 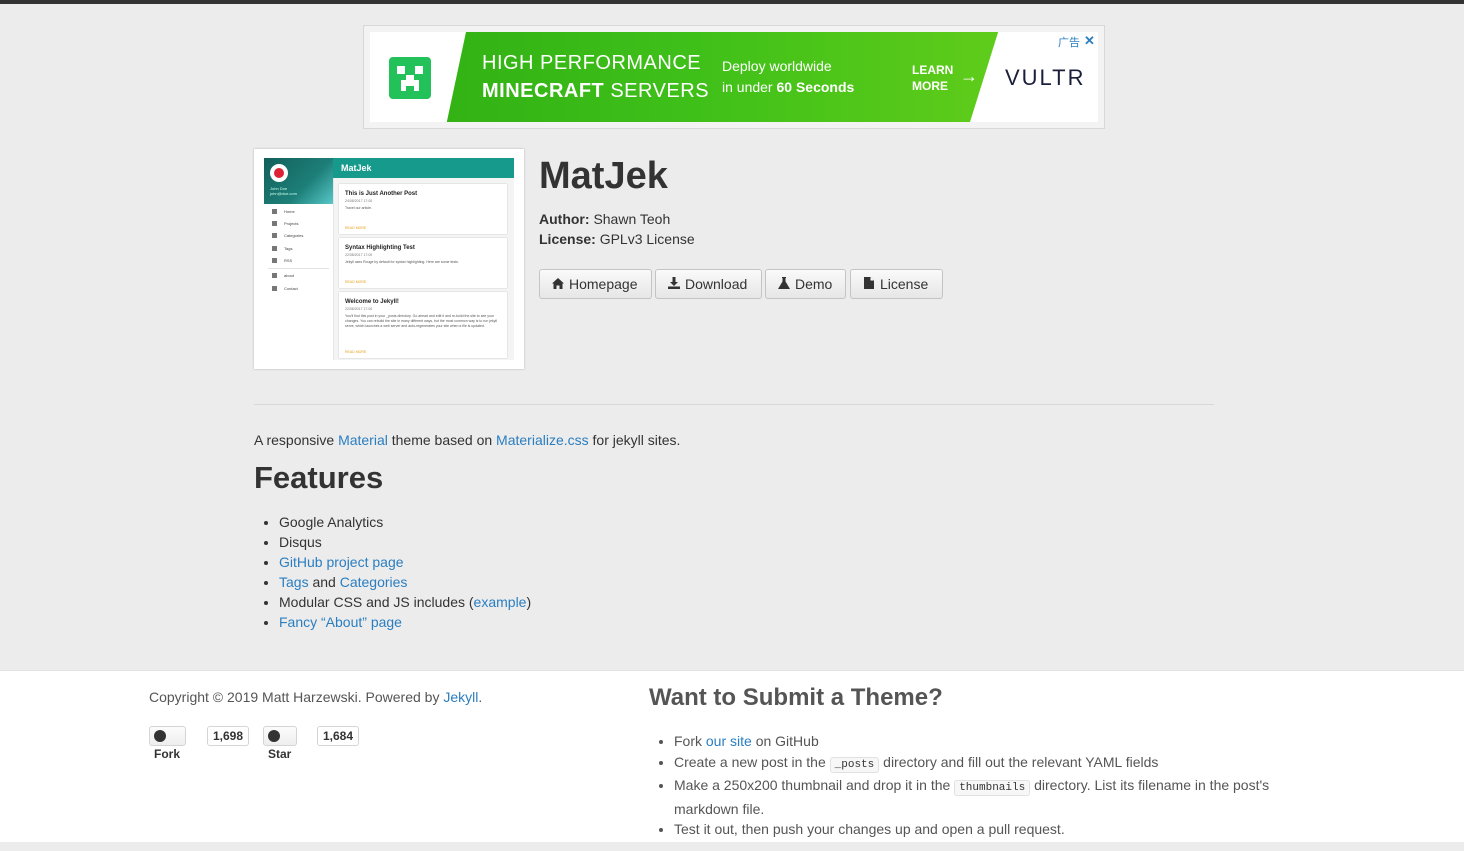 I want to click on preview-user: John Doe john@doe.com, so click(x=283, y=191).